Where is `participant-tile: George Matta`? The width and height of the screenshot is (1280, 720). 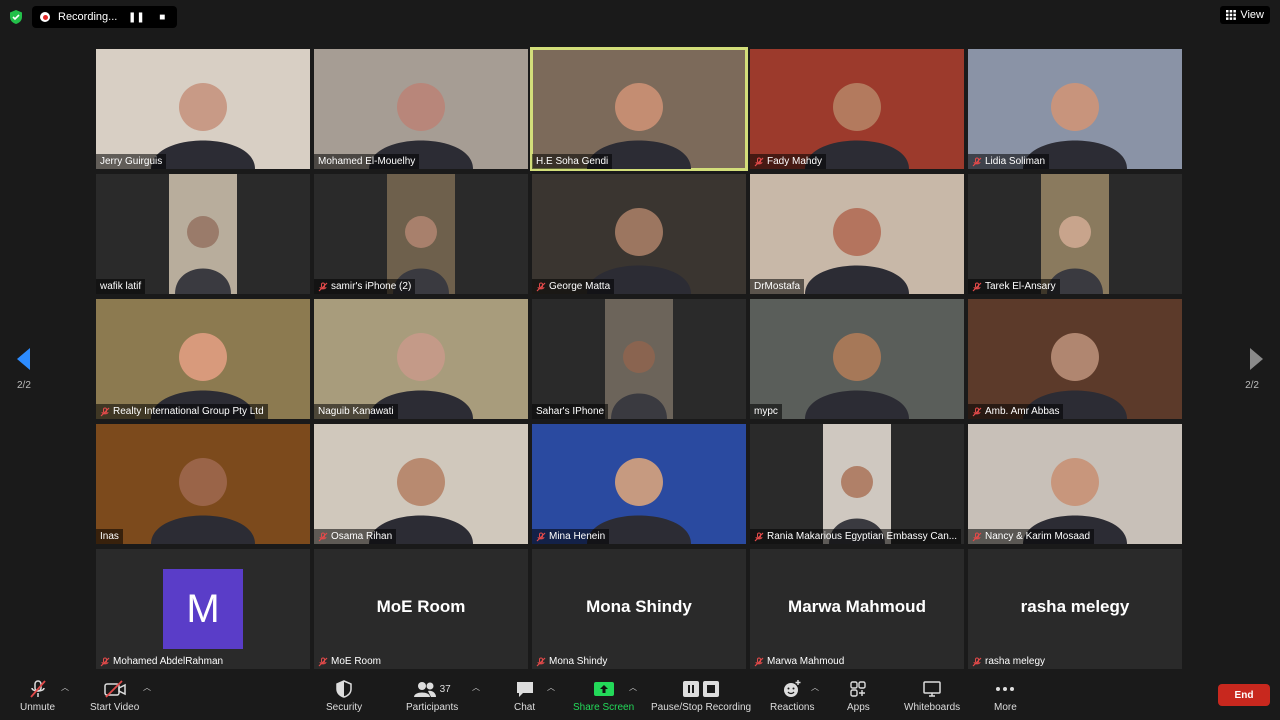
participant-tile: George Matta is located at coordinates (639, 234).